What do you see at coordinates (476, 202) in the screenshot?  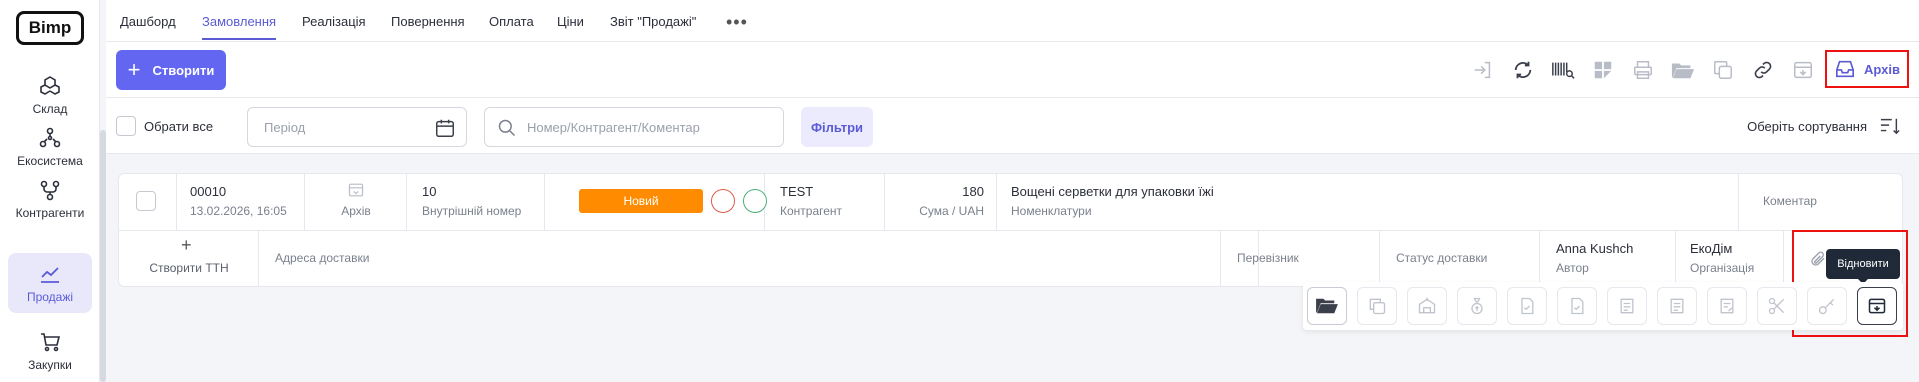 I see `internal-number-cell: 10 Внутрішній номер` at bounding box center [476, 202].